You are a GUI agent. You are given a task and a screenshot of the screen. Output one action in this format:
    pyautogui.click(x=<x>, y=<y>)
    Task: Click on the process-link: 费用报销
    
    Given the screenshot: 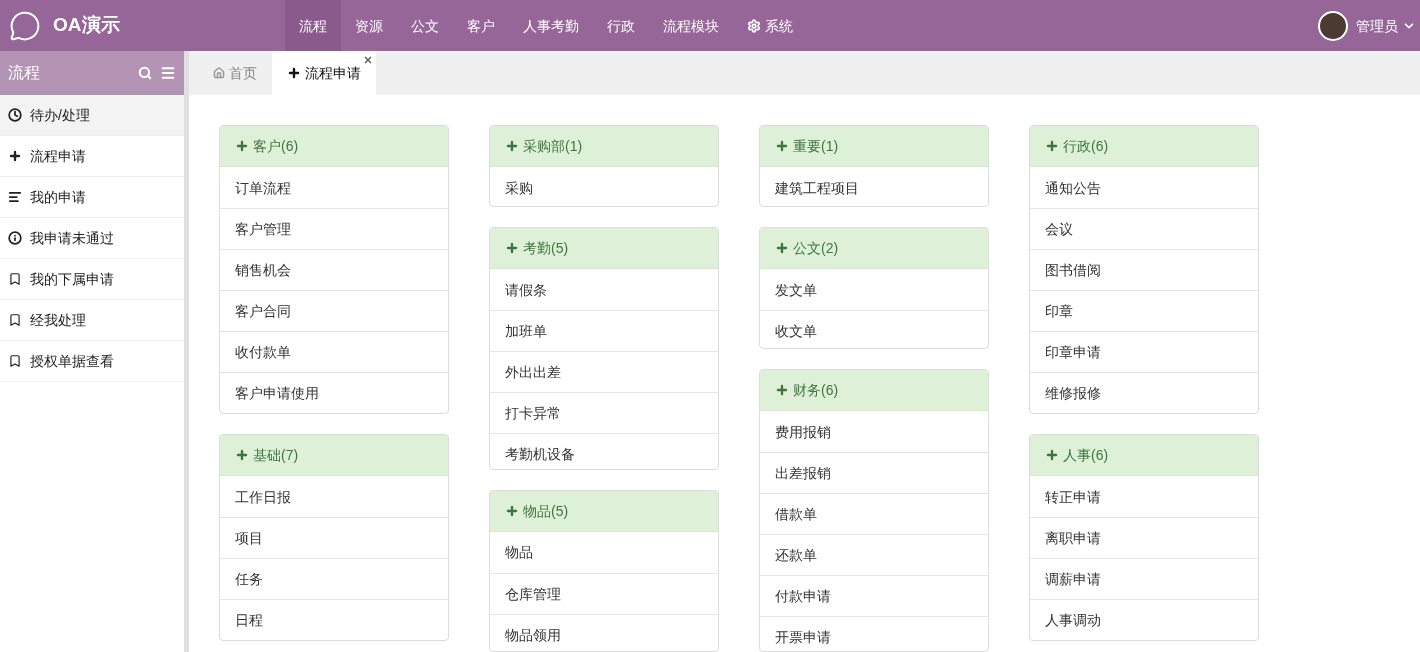 What is the action you would take?
    pyautogui.click(x=874, y=432)
    